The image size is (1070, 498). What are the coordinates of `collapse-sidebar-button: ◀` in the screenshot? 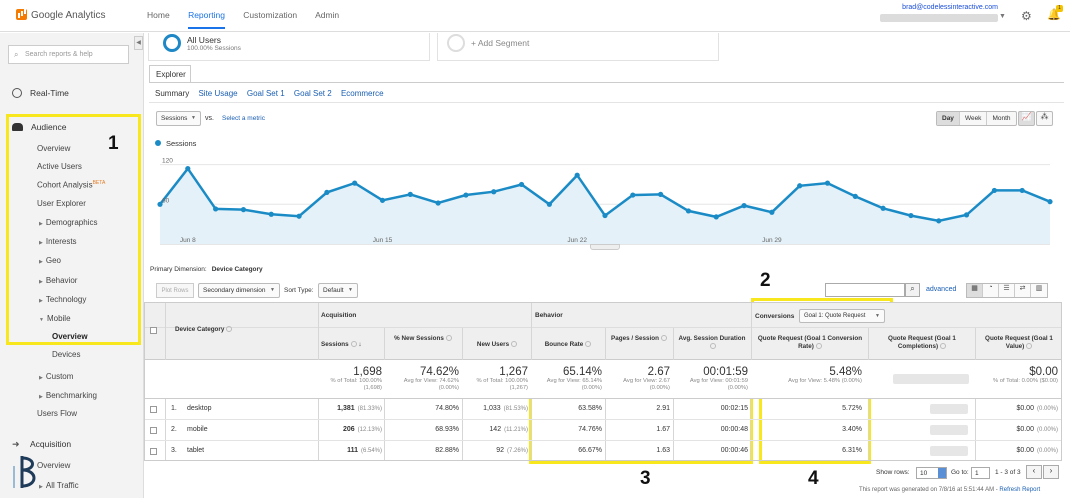 It's located at (138, 43).